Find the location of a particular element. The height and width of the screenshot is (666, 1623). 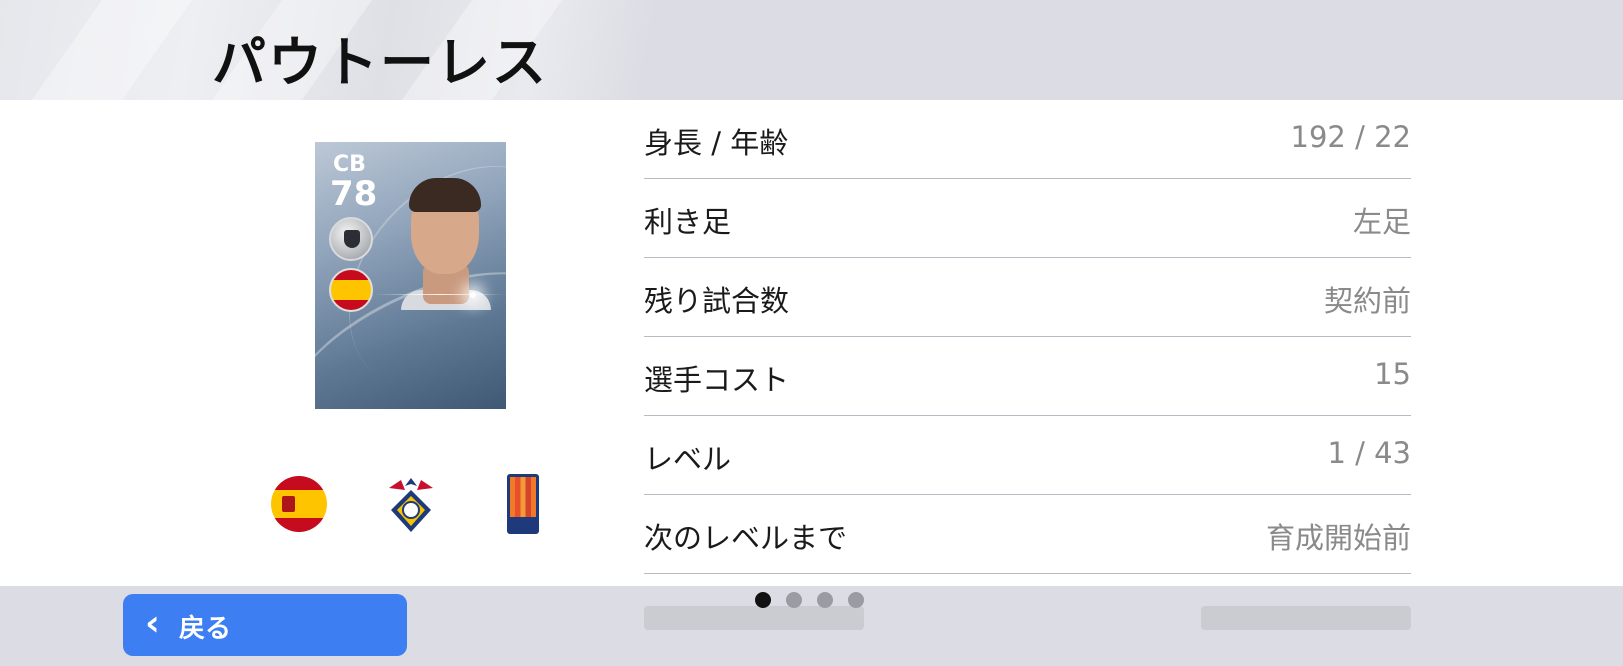

spain-flag-icon is located at coordinates (299, 504).